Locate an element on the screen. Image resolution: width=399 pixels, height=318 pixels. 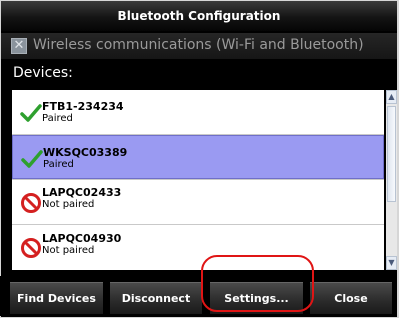
scroll-down-arrow-icon: ▼ is located at coordinates (391, 263).